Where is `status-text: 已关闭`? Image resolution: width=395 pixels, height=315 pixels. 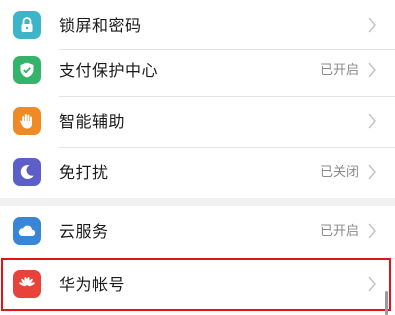 status-text: 已关闭 is located at coordinates (339, 172).